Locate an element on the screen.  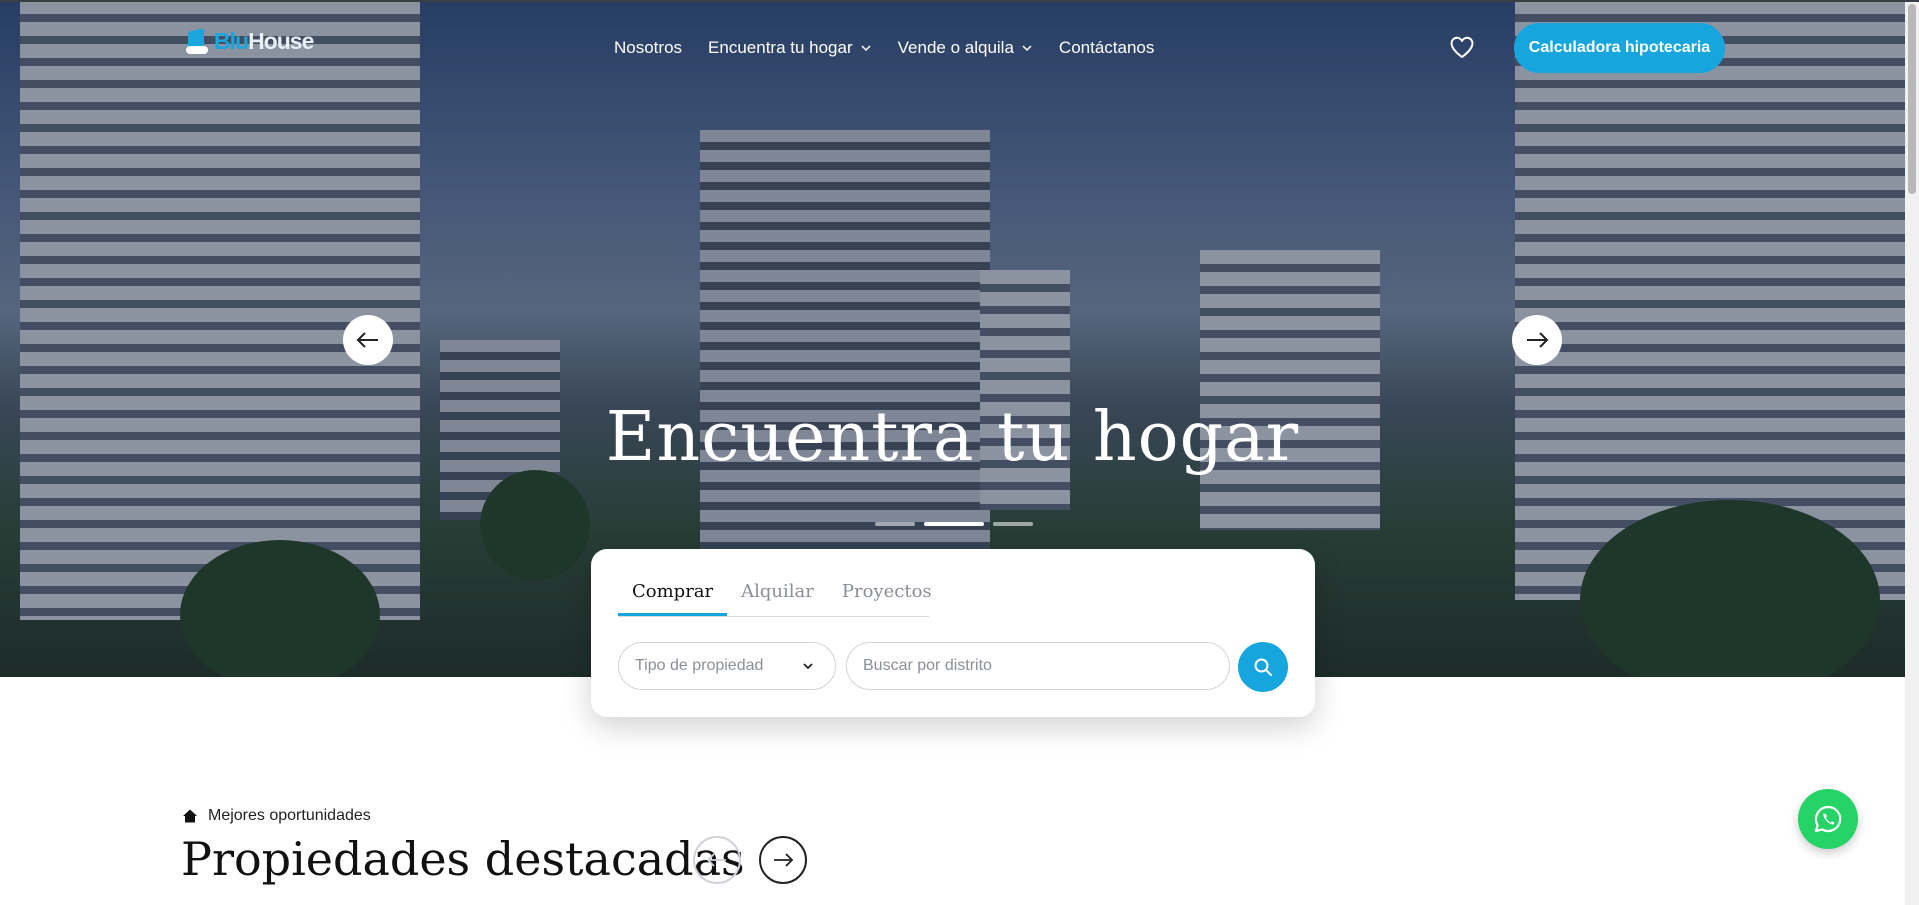
hero-next-button is located at coordinates (1537, 340).